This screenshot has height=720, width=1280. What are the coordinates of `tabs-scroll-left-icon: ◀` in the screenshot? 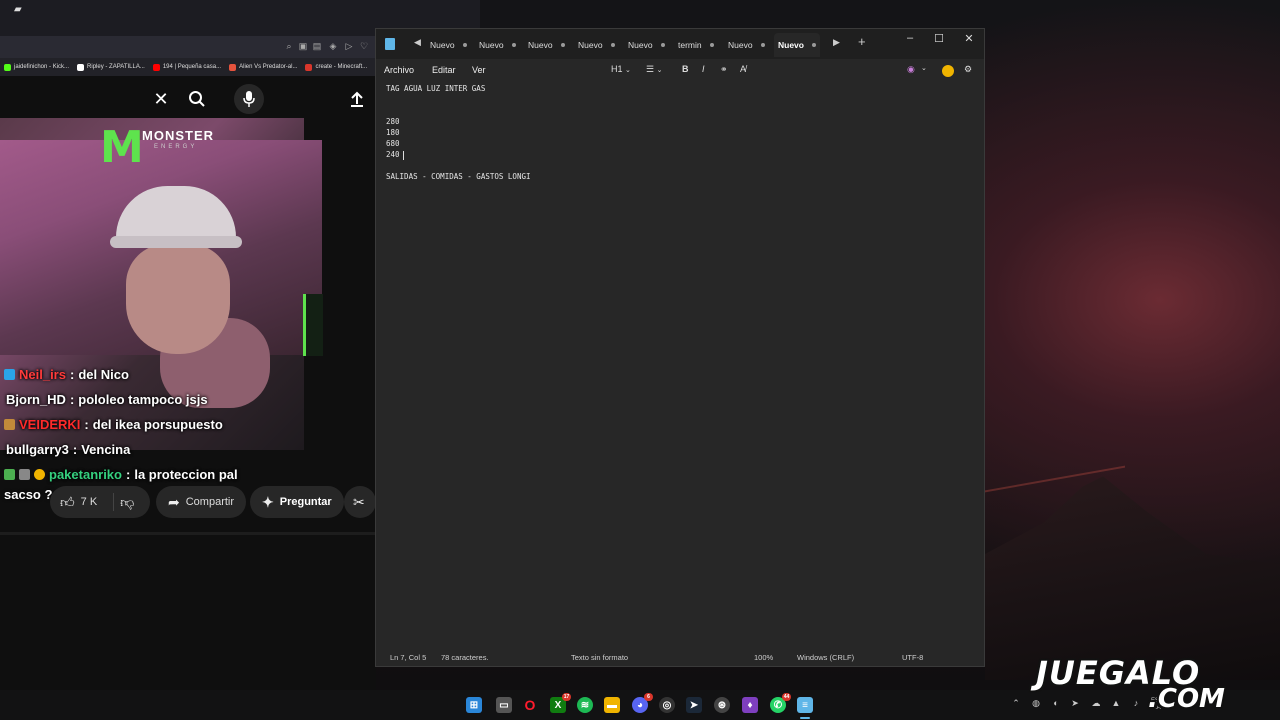 It's located at (417, 42).